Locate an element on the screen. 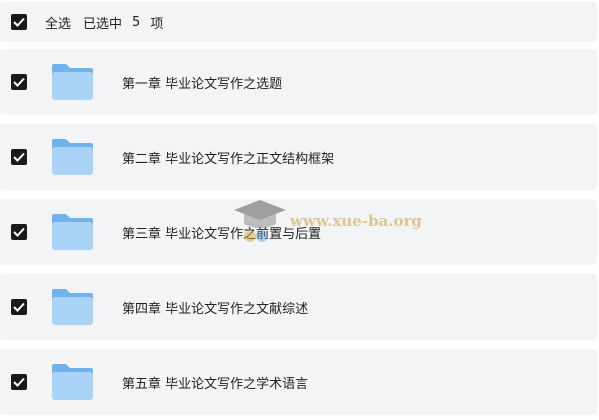 The height and width of the screenshot is (420, 599). file-name: 第四章 毕业论文写作之文献综述 is located at coordinates (215, 309).